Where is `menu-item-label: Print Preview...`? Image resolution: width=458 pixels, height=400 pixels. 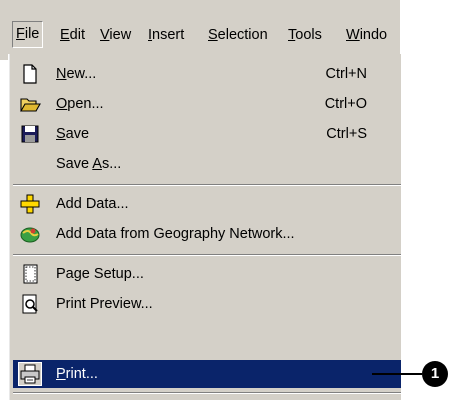
menu-item-label: Print Preview... is located at coordinates (104, 304).